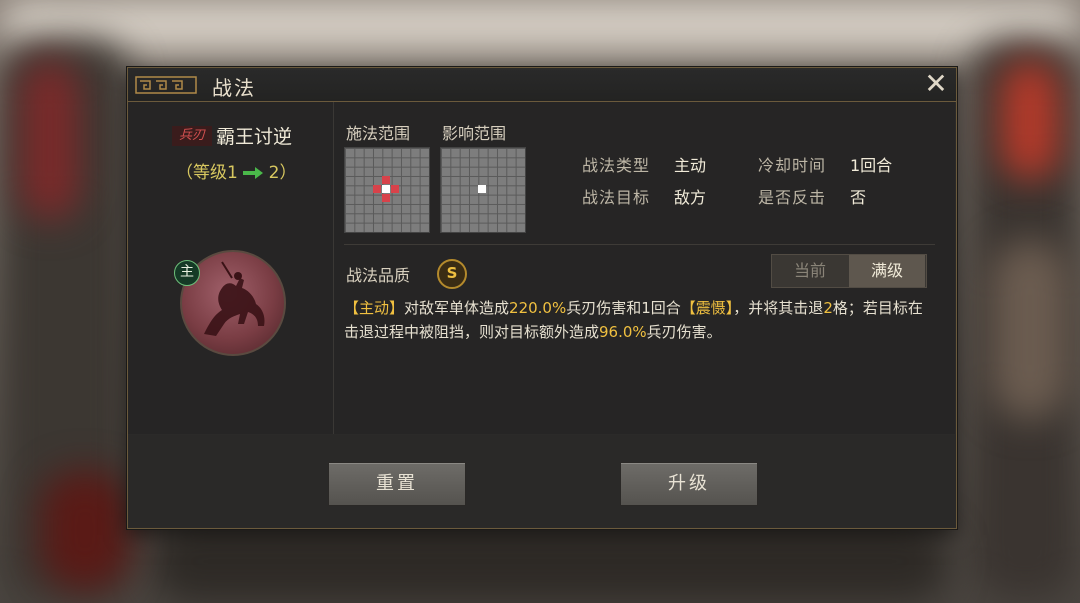 The height and width of the screenshot is (603, 1080). I want to click on skill-summary-panel: 兵刃 霸王讨逆 （等级1 2） 主, so click(231, 268).